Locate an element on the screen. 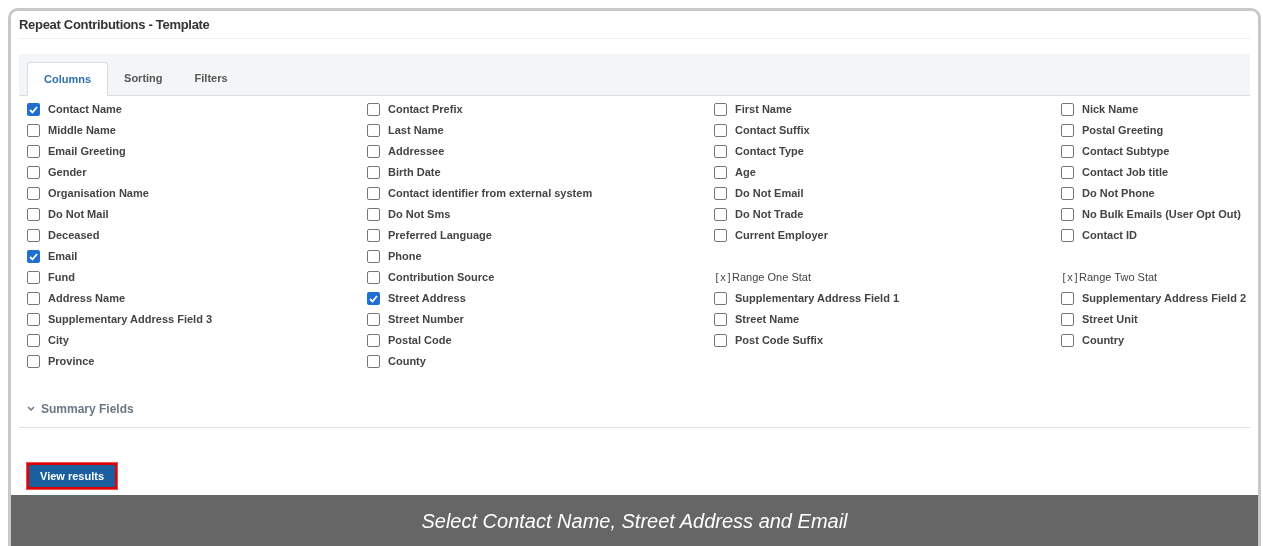  field-label: Deceased is located at coordinates (74, 236).